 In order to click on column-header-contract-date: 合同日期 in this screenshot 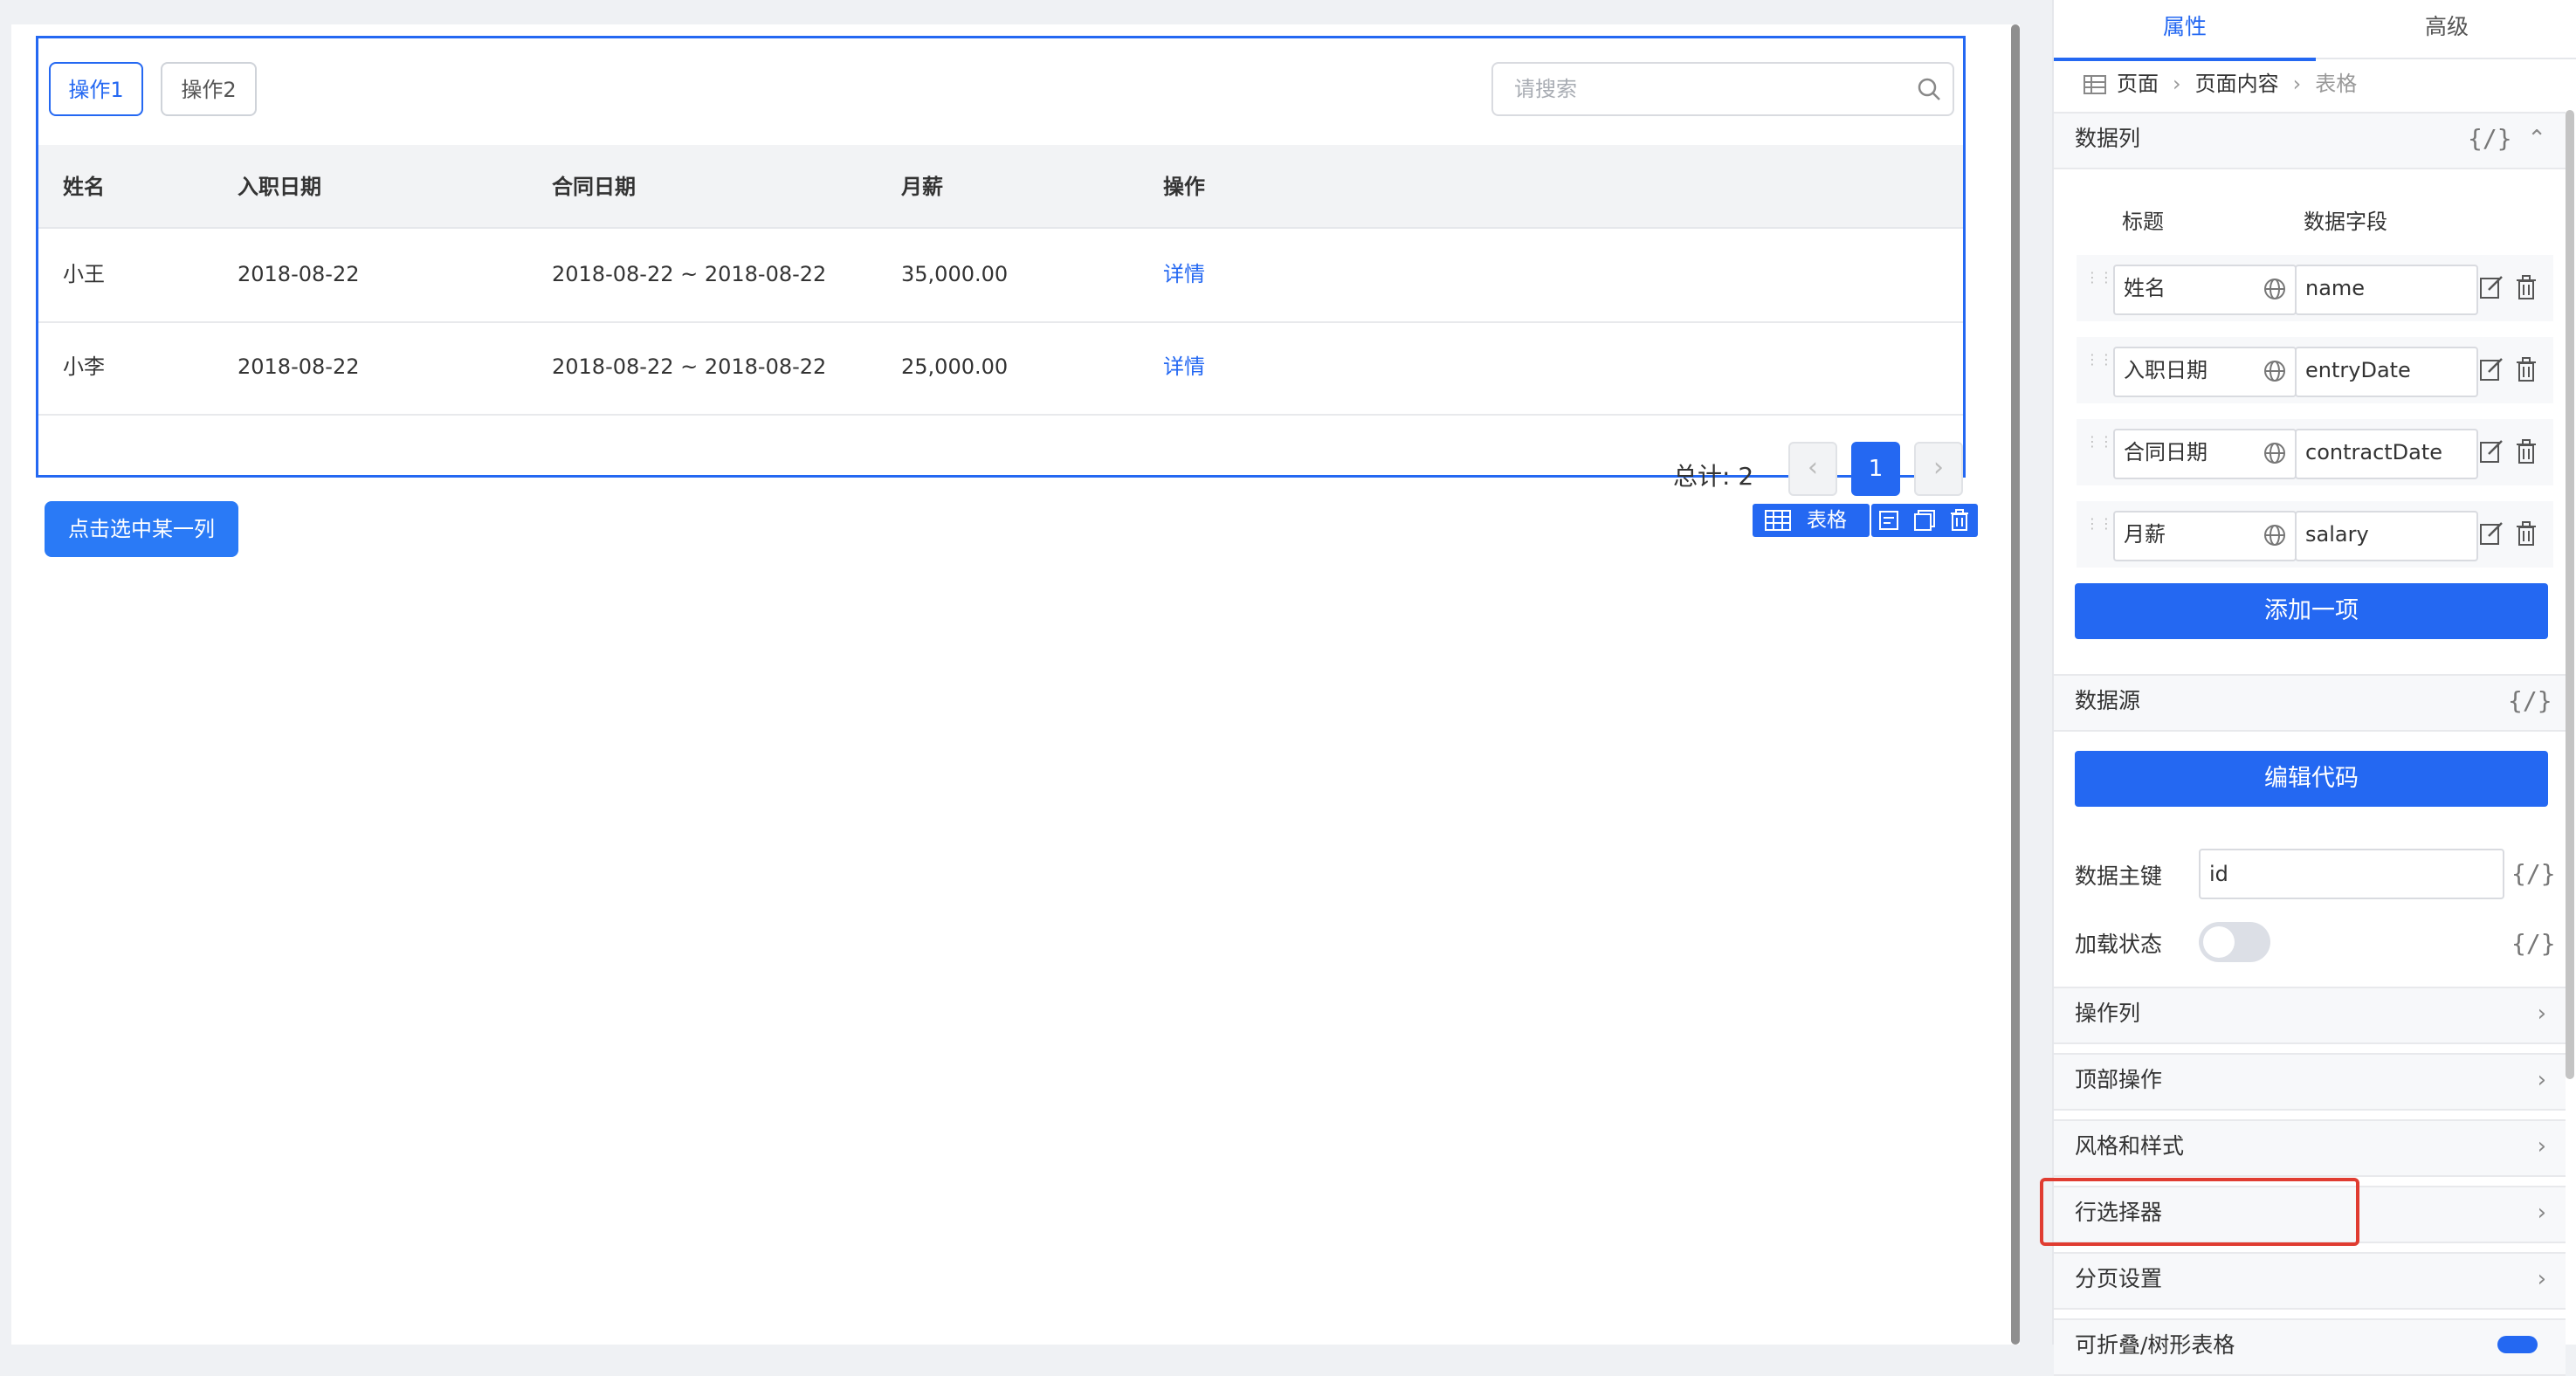, I will do `click(594, 187)`.